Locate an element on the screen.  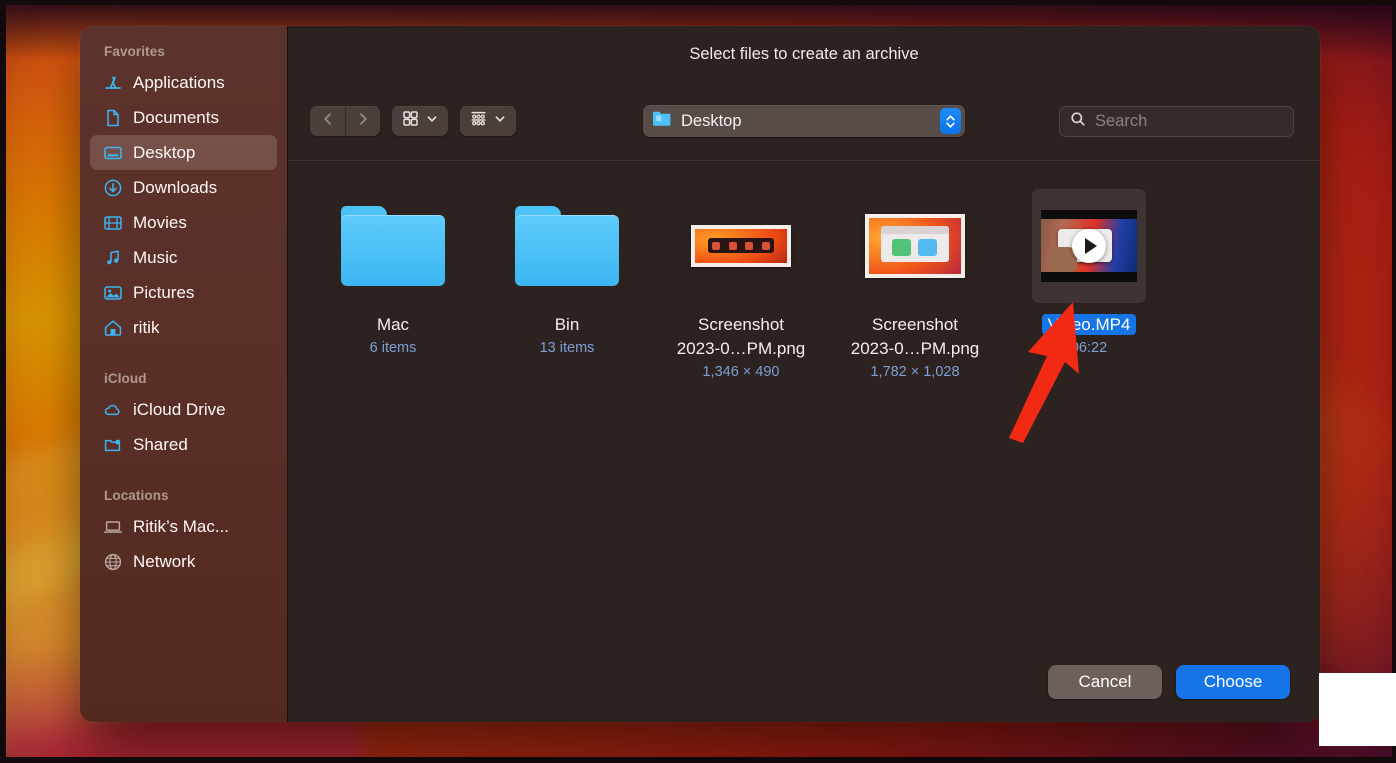
file-name: Bin is located at coordinates (567, 324).